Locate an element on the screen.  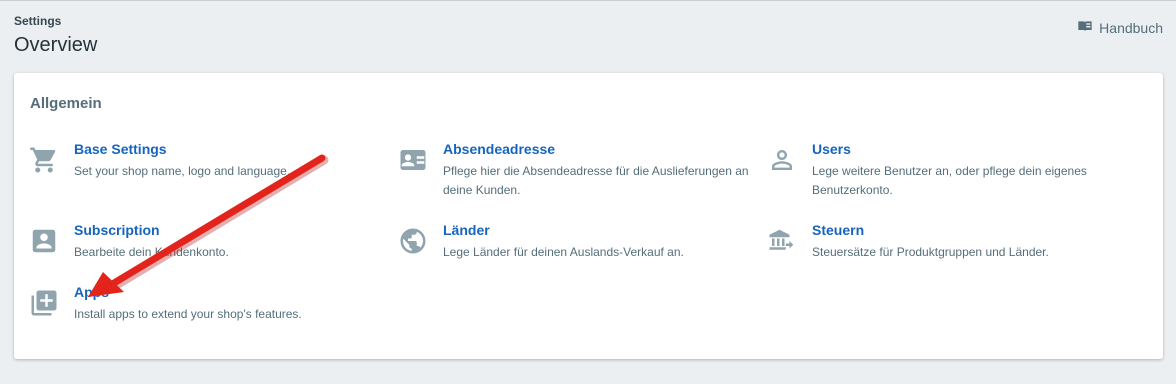
steuern-link: Steuern is located at coordinates (838, 230).